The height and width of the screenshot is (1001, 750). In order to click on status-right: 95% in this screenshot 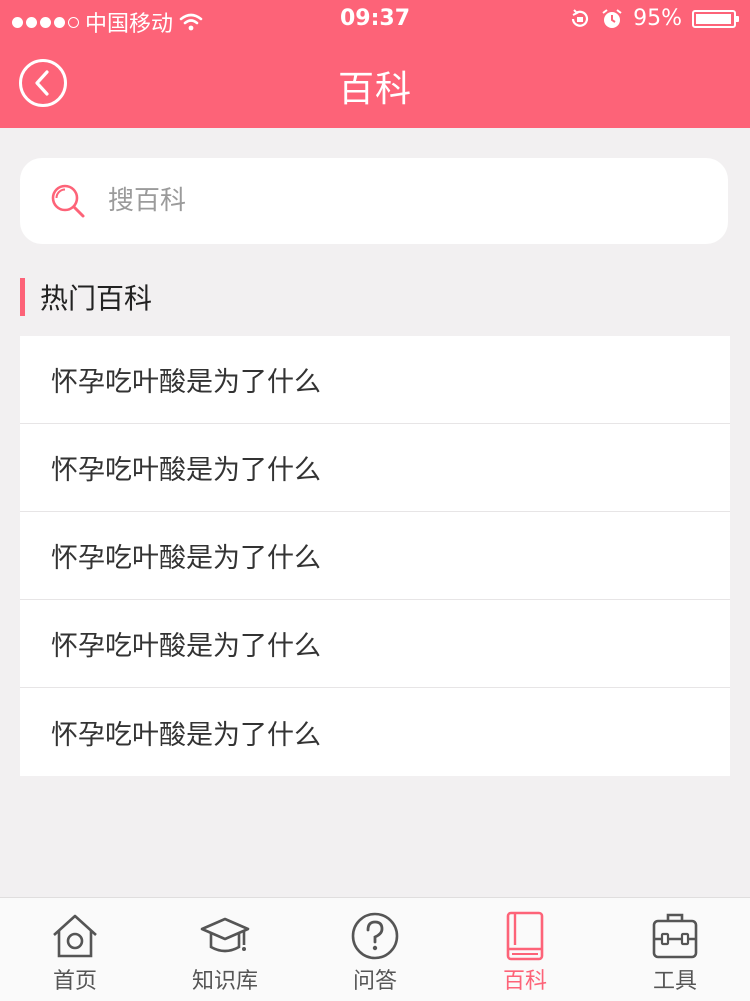, I will do `click(654, 18)`.